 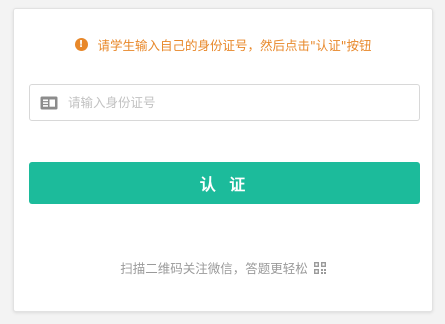 I want to click on qr-code-icon, so click(x=319, y=267).